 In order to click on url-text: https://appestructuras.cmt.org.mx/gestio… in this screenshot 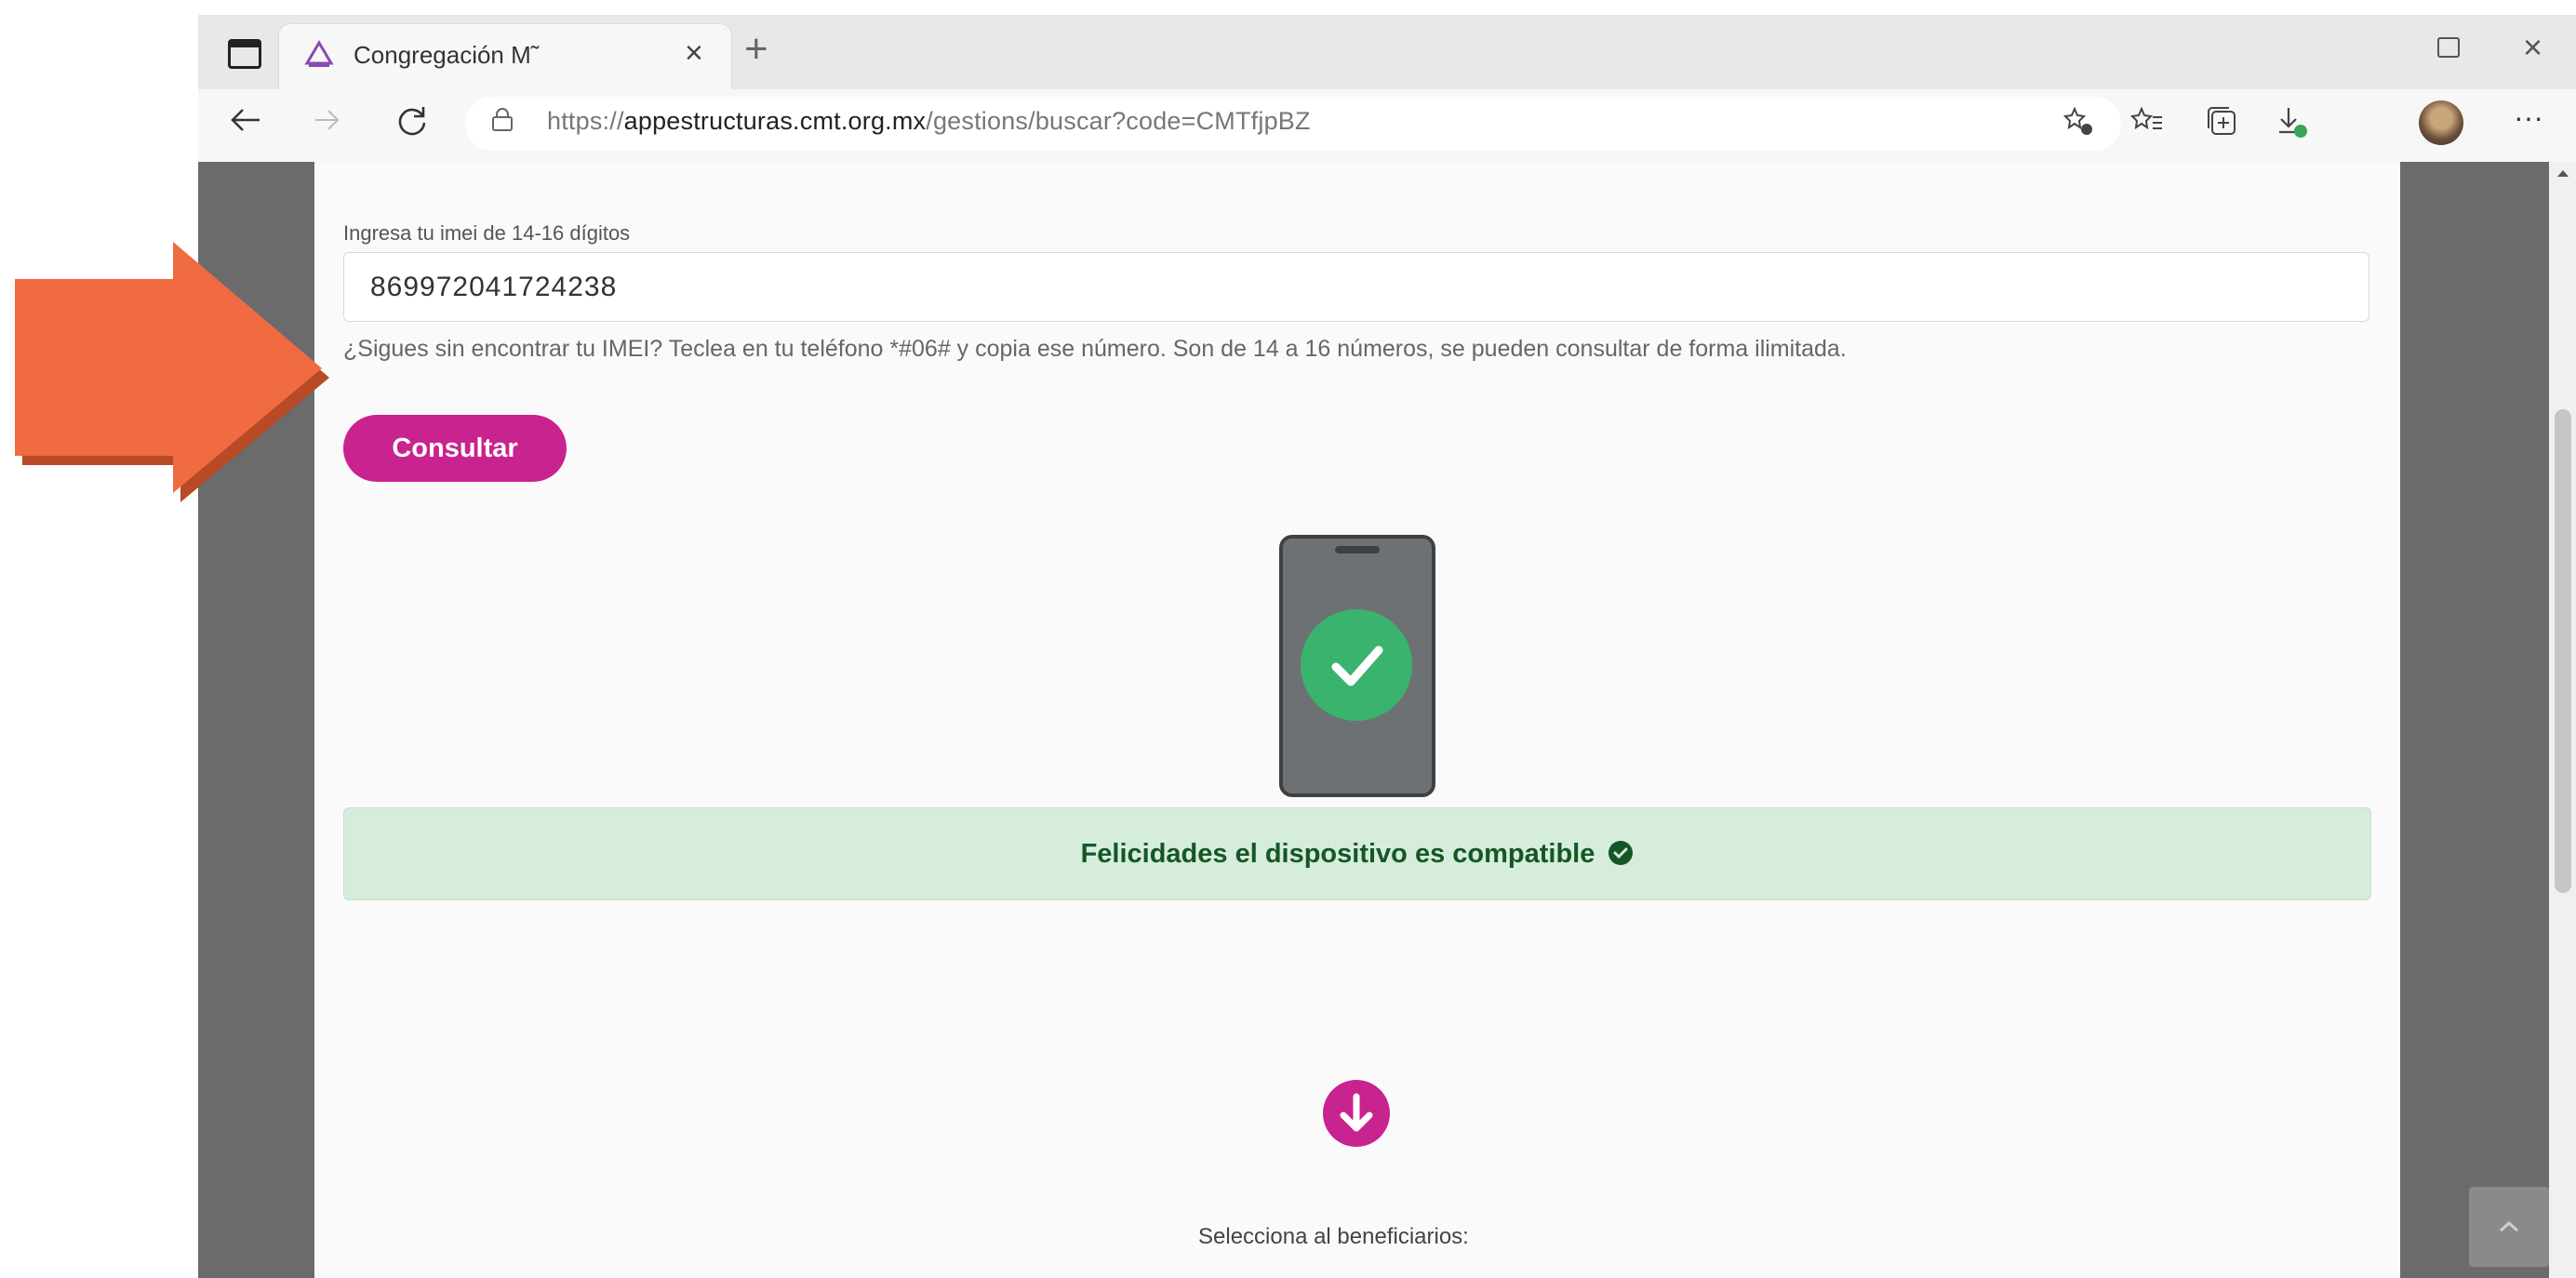, I will do `click(929, 121)`.